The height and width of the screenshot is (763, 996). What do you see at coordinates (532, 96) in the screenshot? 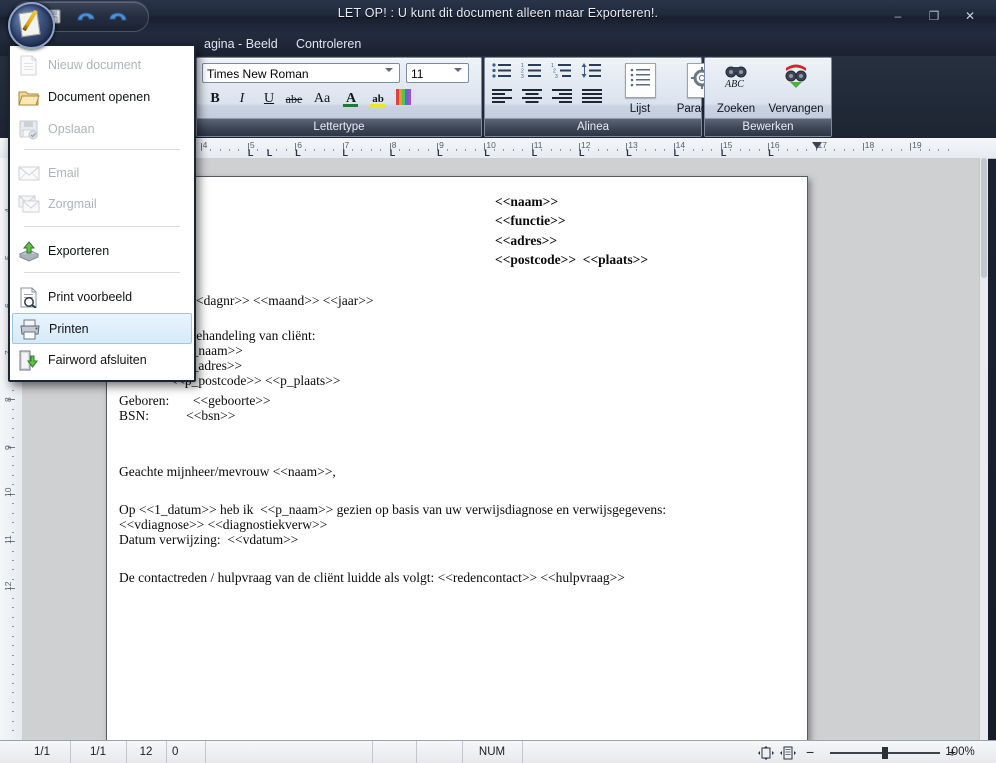
I see `align-center-icon` at bounding box center [532, 96].